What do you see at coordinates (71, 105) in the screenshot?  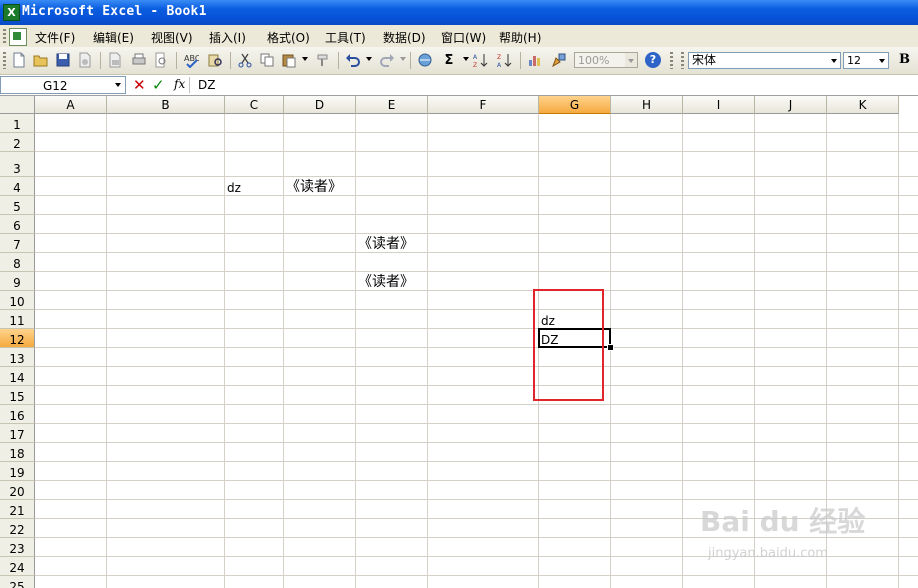 I see `column-header-a: A` at bounding box center [71, 105].